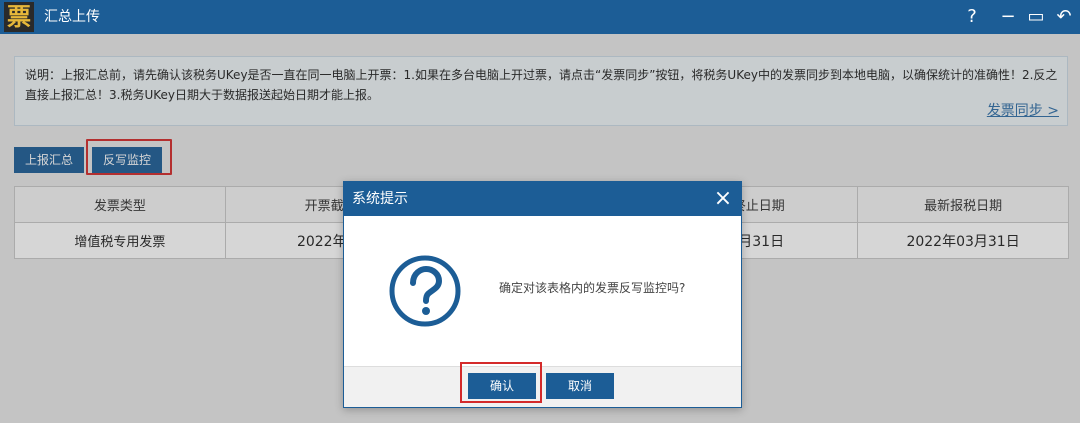  Describe the element at coordinates (540, 17) in the screenshot. I see `title-bar: 票 汇总上传 ? − ▭ ↶` at that location.